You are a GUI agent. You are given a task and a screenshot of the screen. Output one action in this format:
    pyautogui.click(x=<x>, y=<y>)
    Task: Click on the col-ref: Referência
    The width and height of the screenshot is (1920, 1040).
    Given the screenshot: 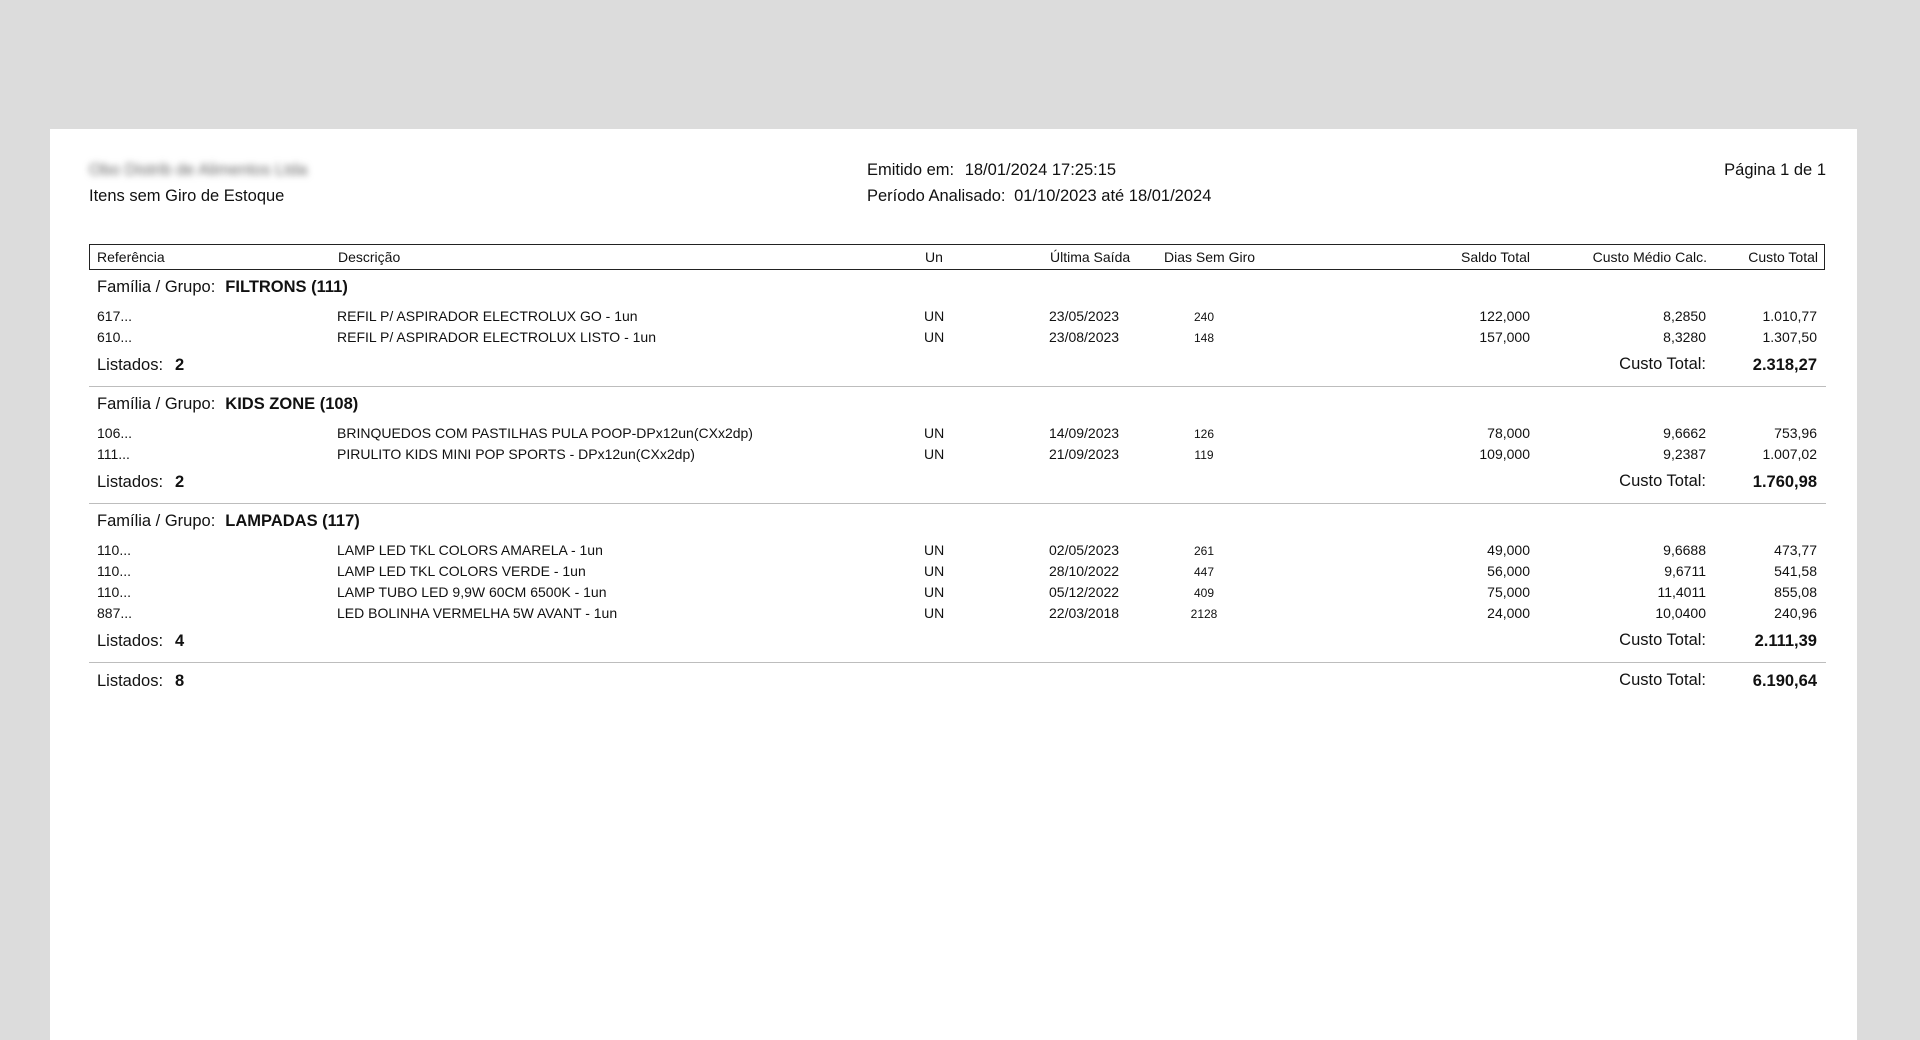 What is the action you would take?
    pyautogui.click(x=131, y=257)
    